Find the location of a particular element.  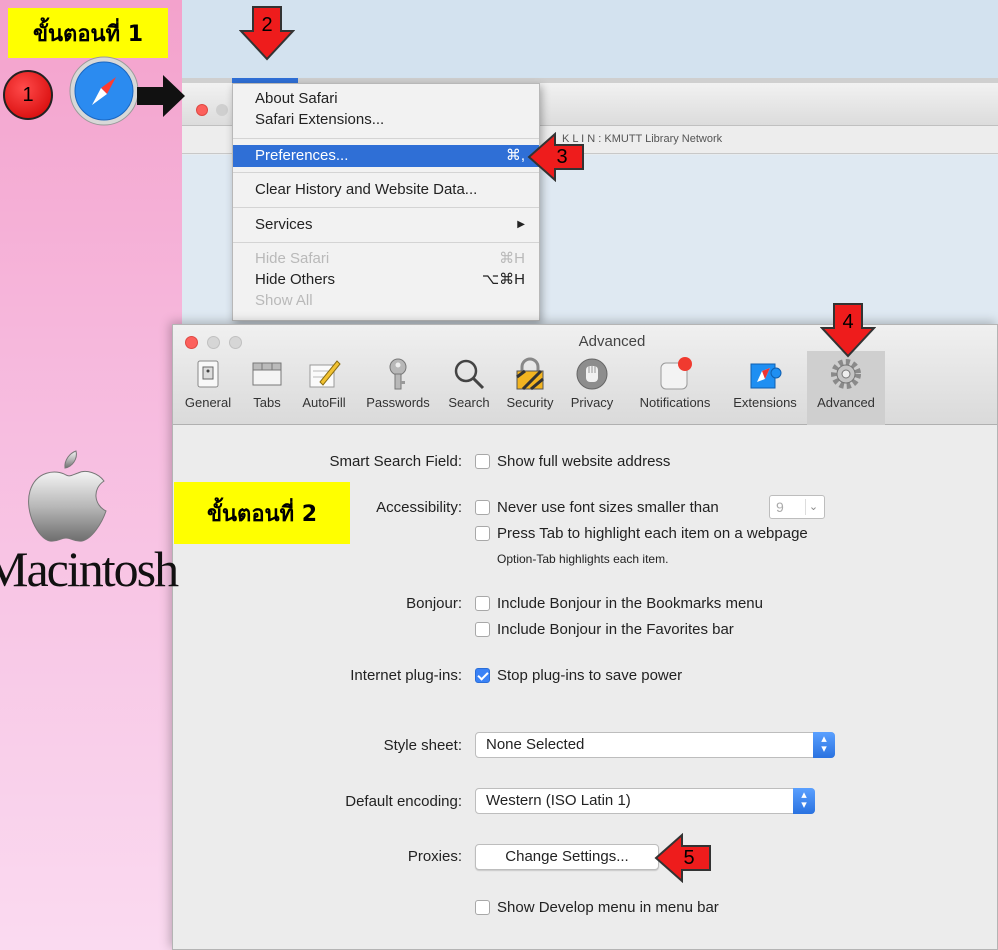

bonjour-favorites-checkbox is located at coordinates (482, 629).